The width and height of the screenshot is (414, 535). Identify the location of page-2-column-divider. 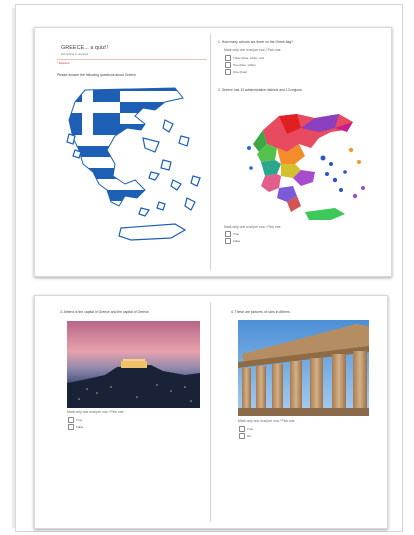
(210, 412).